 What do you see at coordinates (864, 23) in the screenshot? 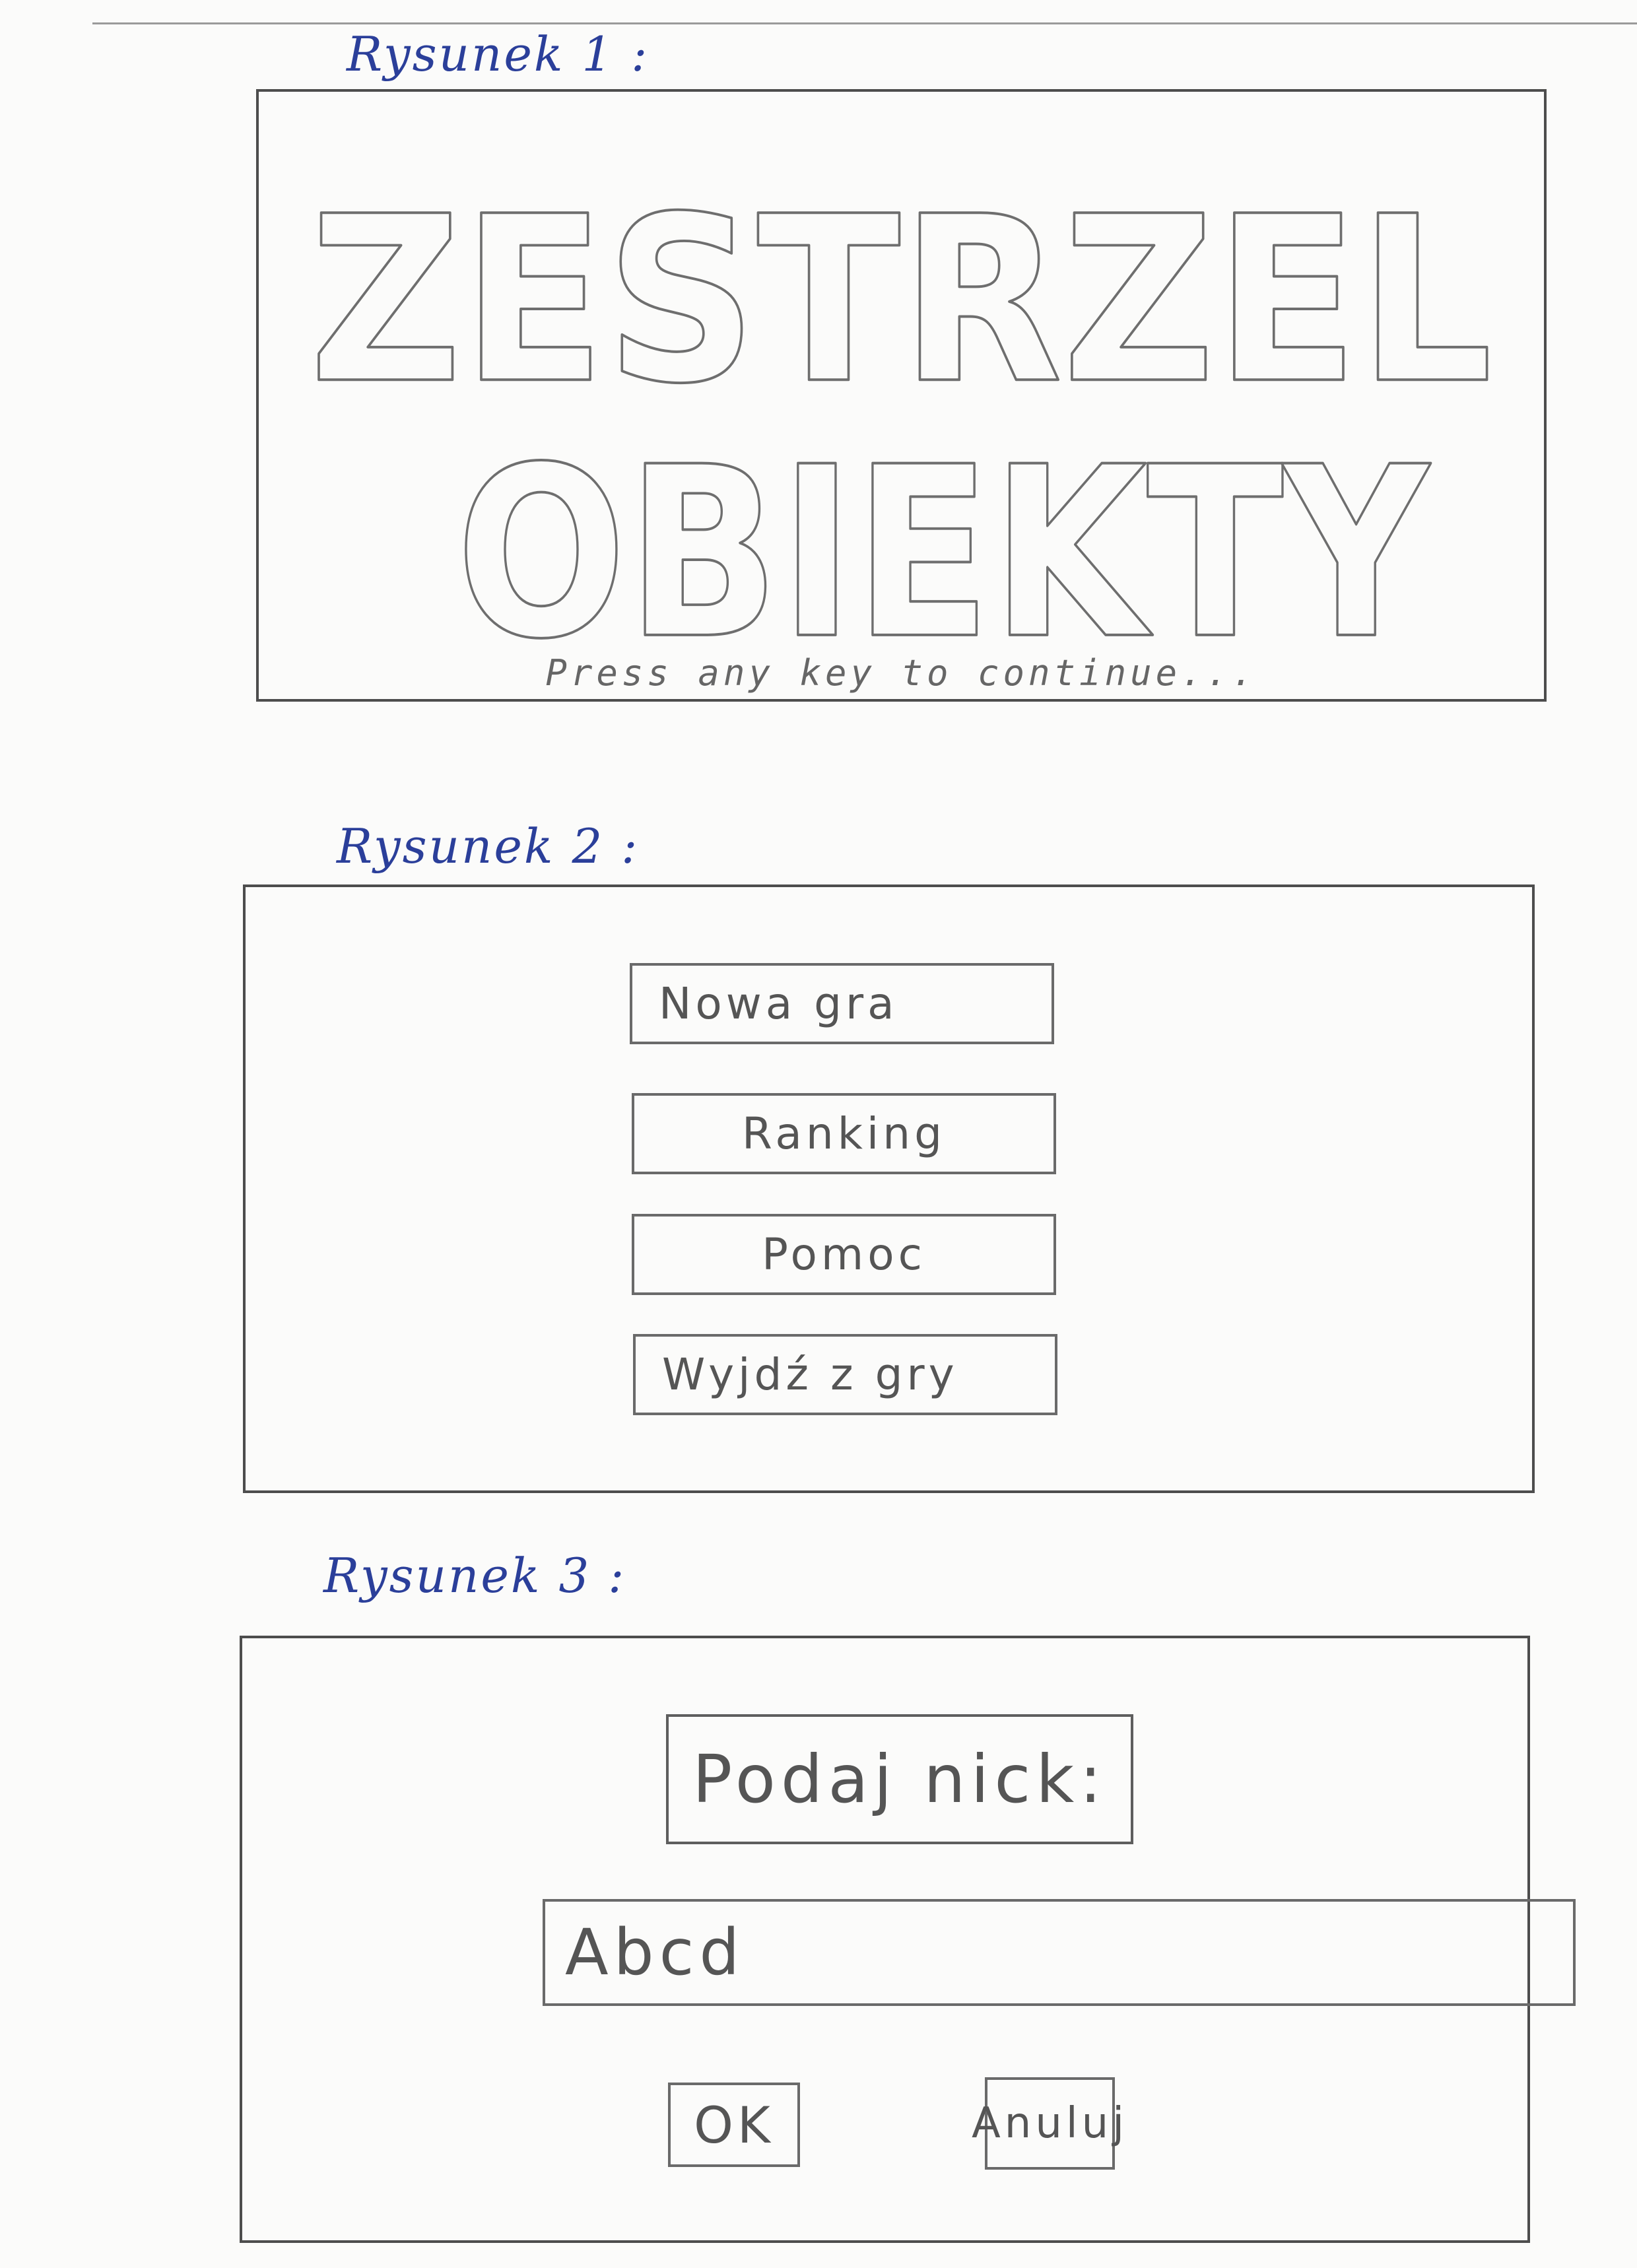
I see `page-top-rule` at bounding box center [864, 23].